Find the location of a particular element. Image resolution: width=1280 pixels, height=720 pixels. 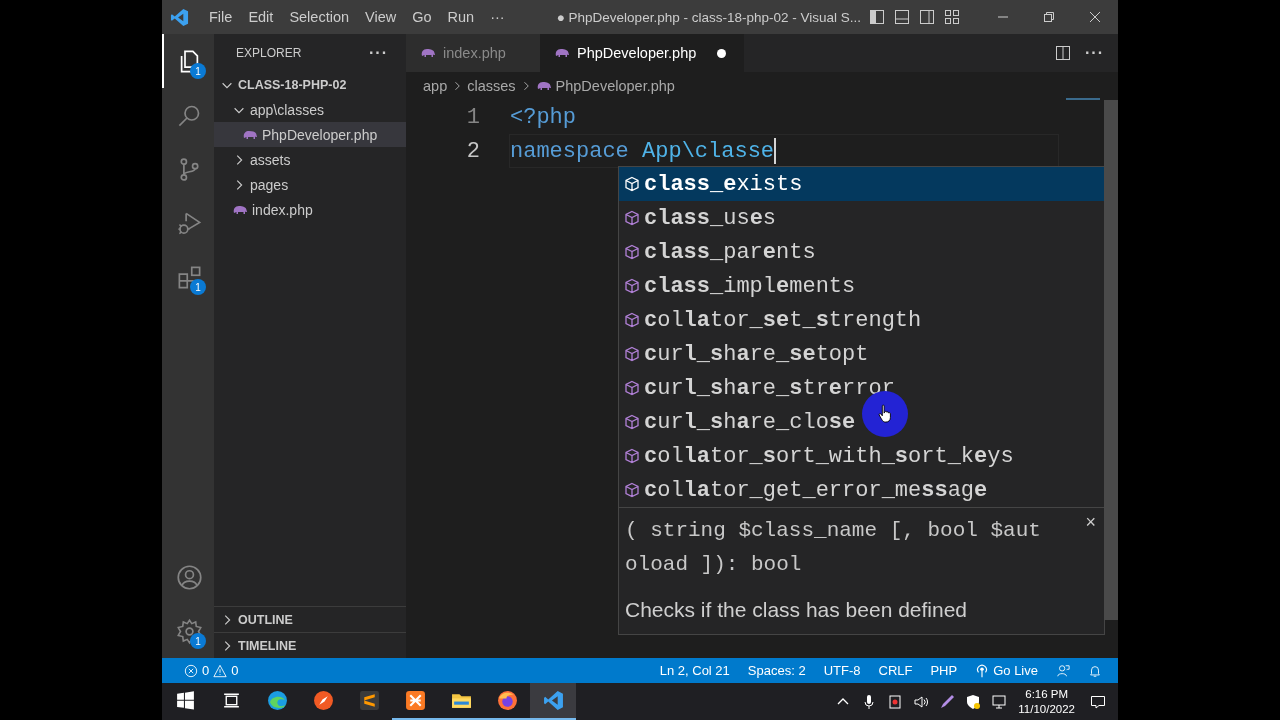

status-item: Ln 2, Col 21 is located at coordinates (694, 670).